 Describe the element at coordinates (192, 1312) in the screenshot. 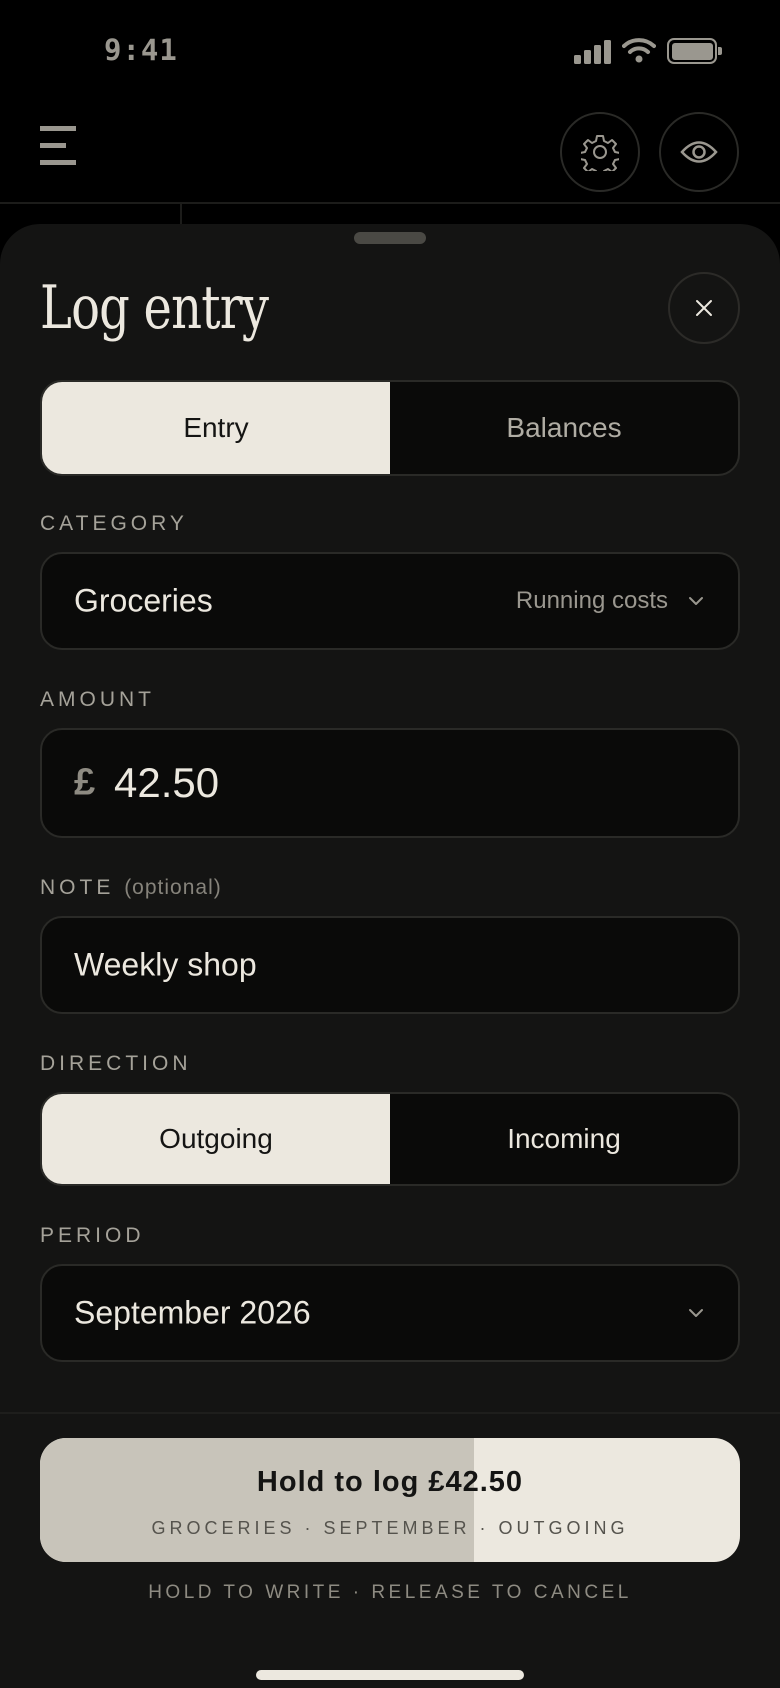

I see `period-value: September 2026` at that location.